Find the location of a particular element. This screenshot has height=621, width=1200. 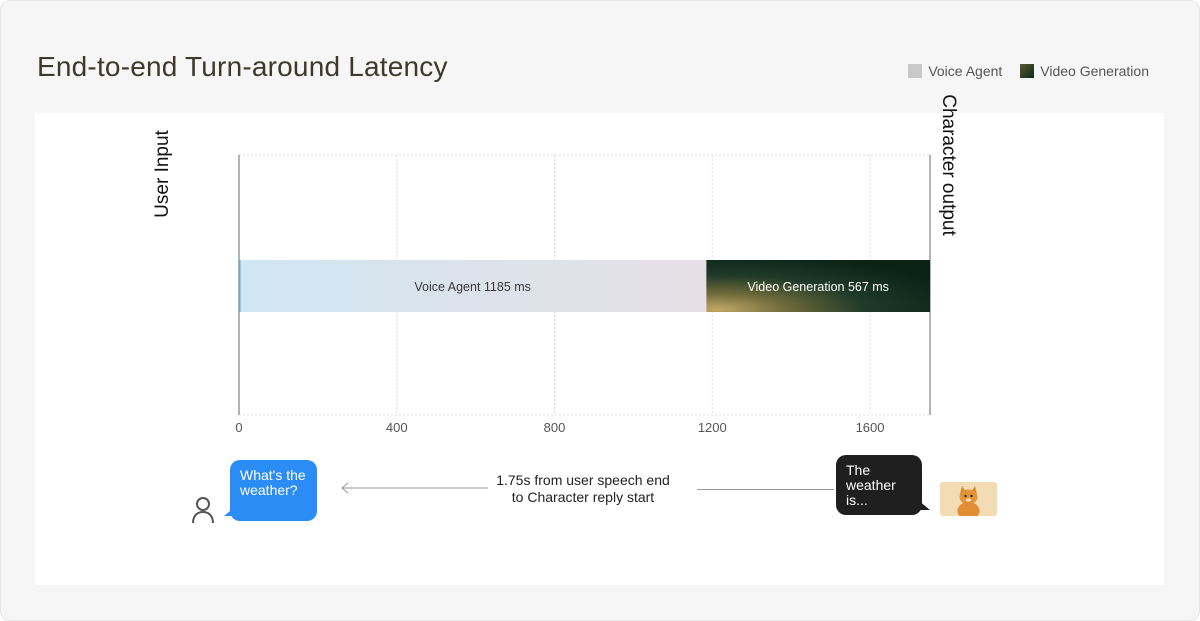

legend-swatch-voice-agent is located at coordinates (915, 71).